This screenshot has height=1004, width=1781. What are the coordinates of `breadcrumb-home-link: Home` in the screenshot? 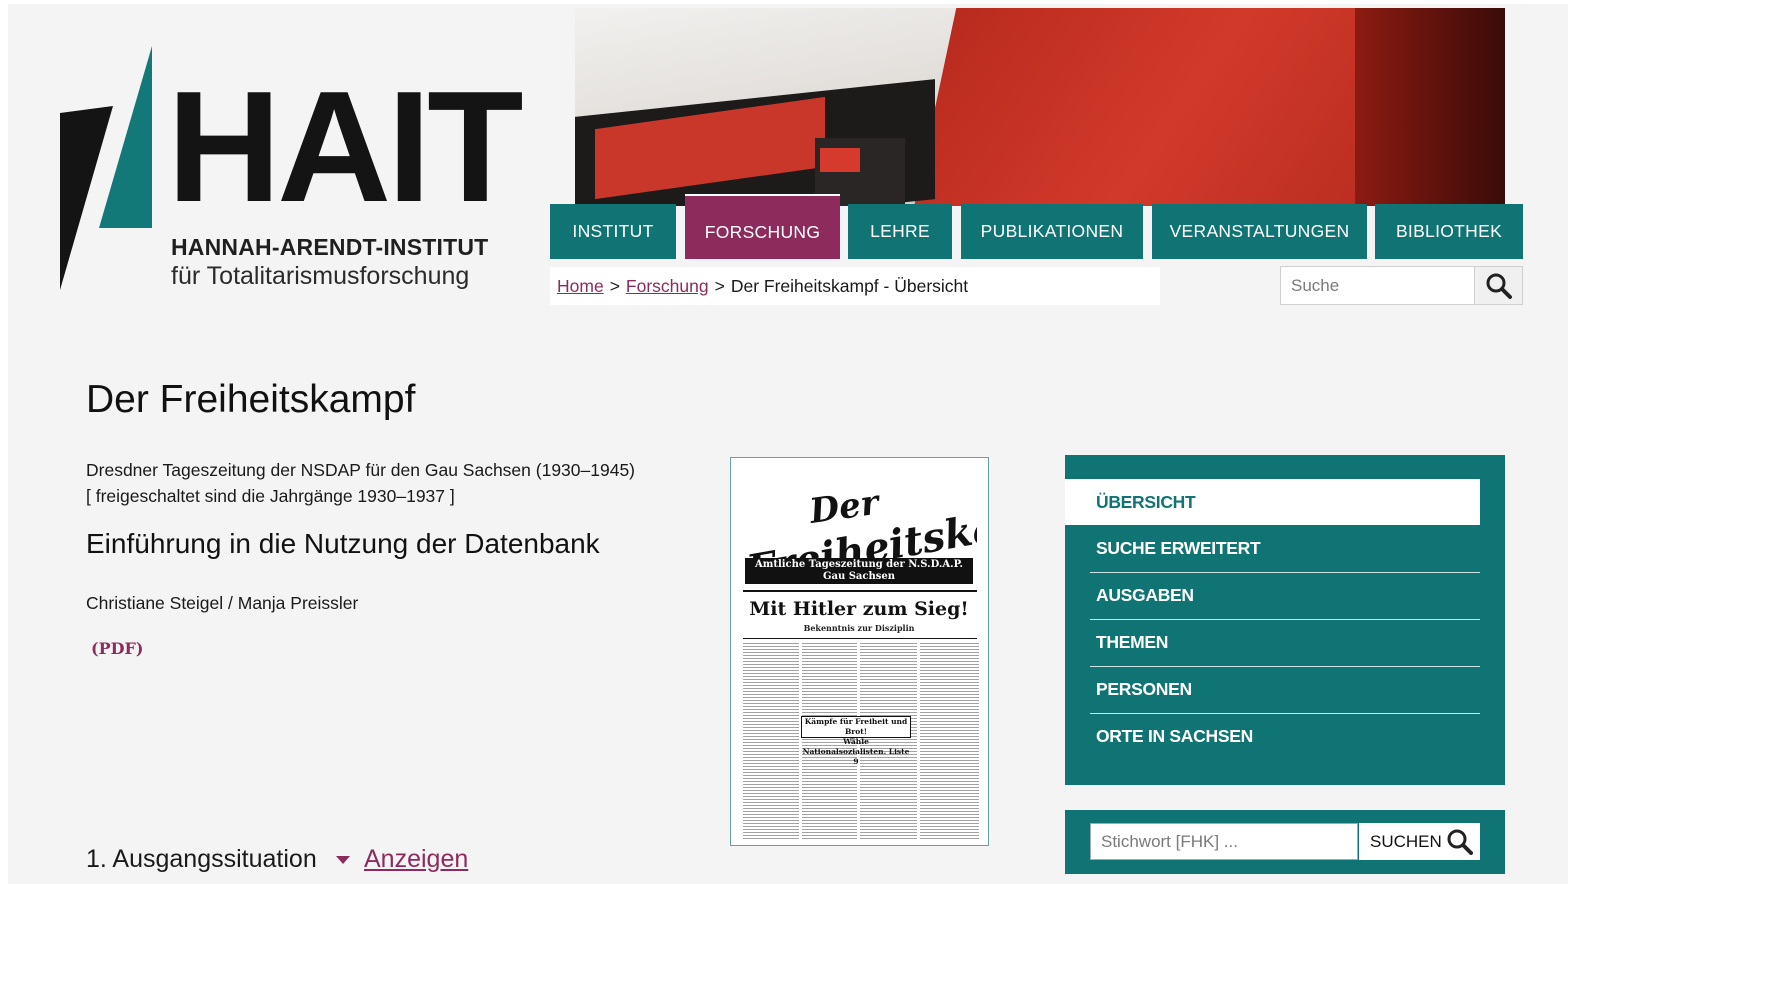 It's located at (580, 286).